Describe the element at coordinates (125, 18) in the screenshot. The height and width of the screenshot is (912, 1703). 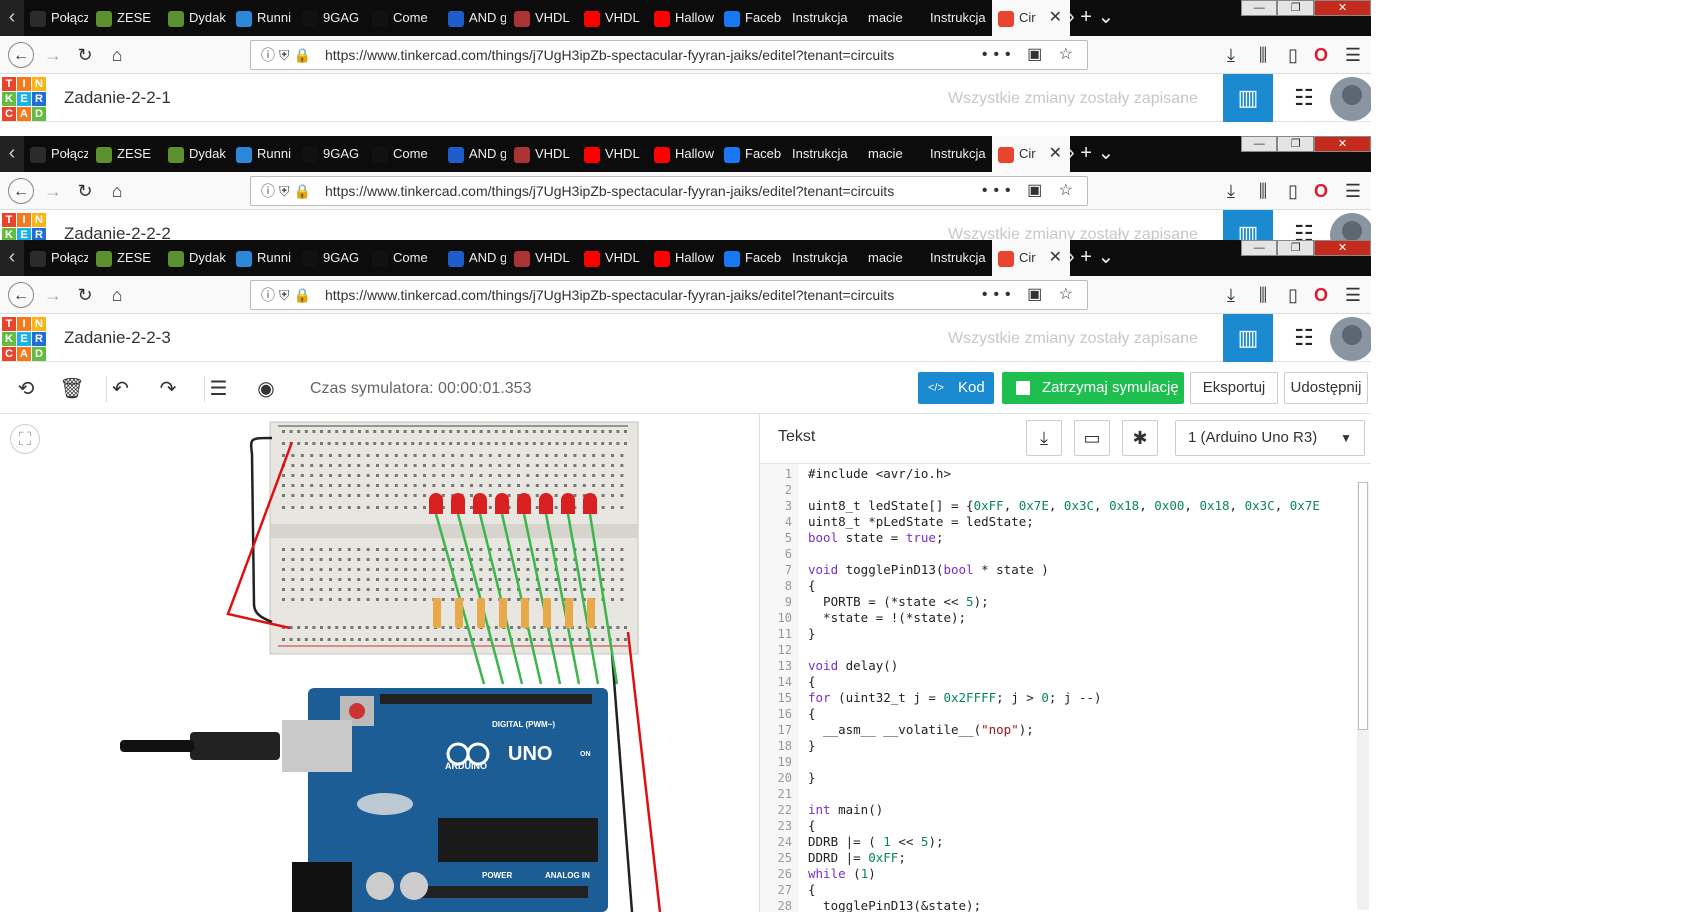
I see `browser-tab: ZESE` at that location.